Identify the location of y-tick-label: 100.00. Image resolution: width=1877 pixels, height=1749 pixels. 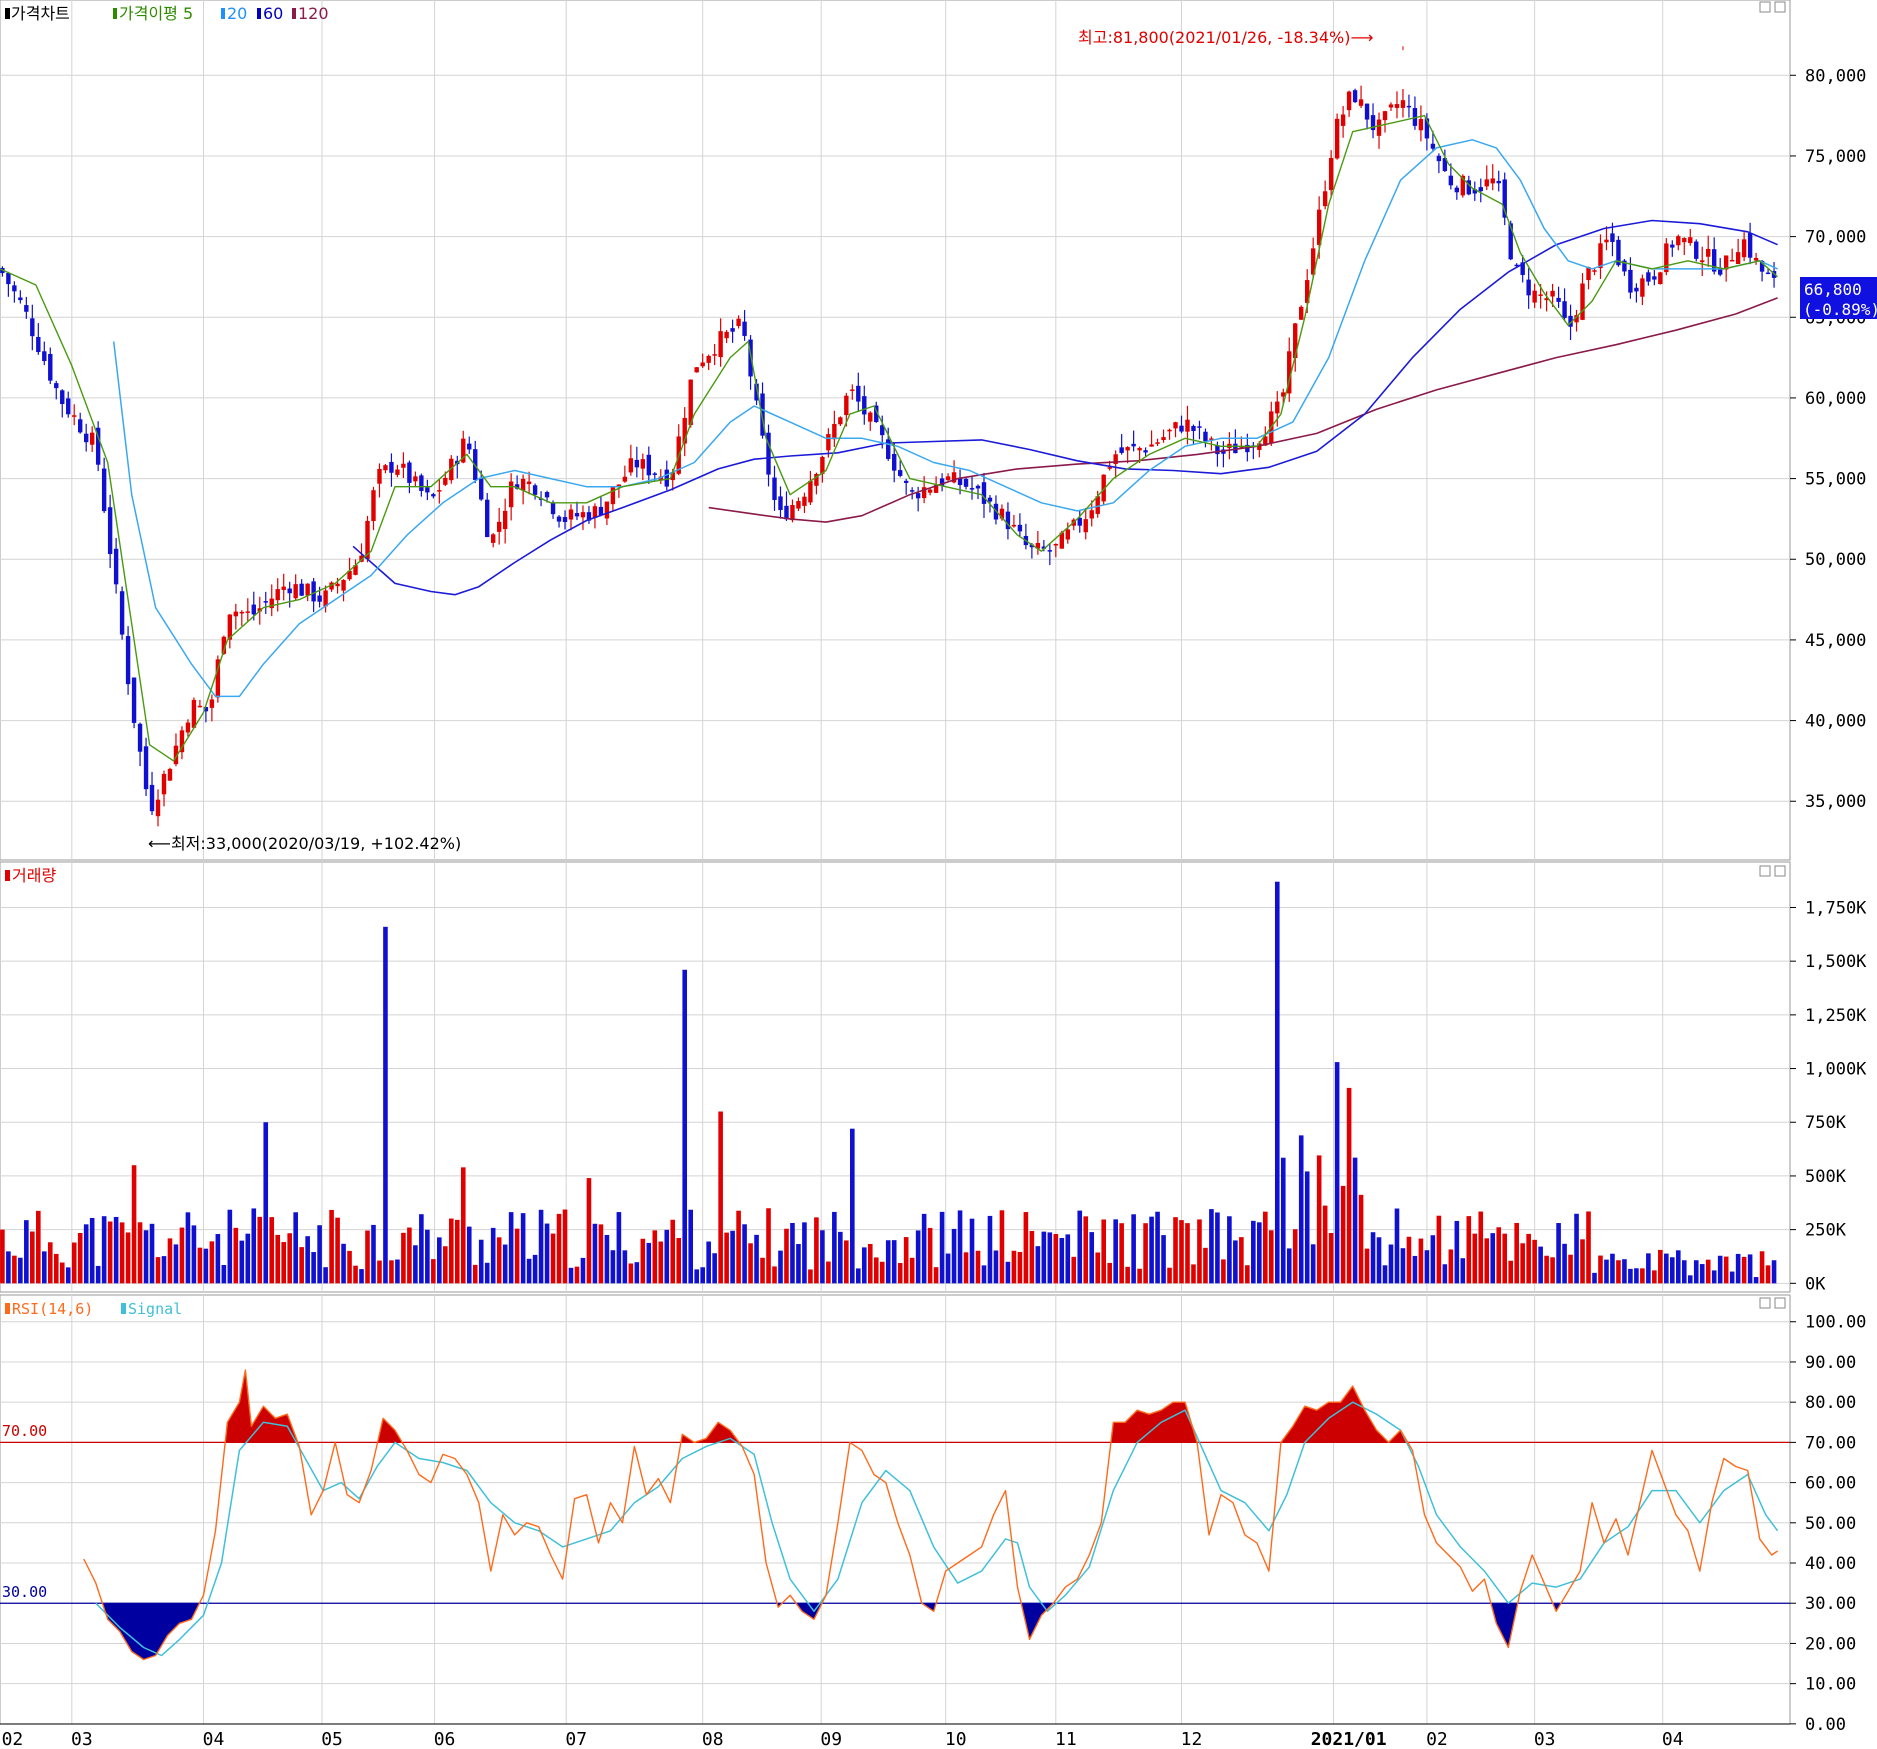
(1835, 1323).